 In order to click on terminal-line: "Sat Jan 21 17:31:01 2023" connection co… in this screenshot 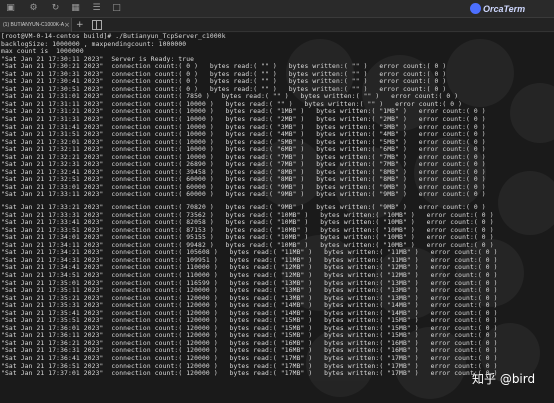, I will do `click(230, 97)`.